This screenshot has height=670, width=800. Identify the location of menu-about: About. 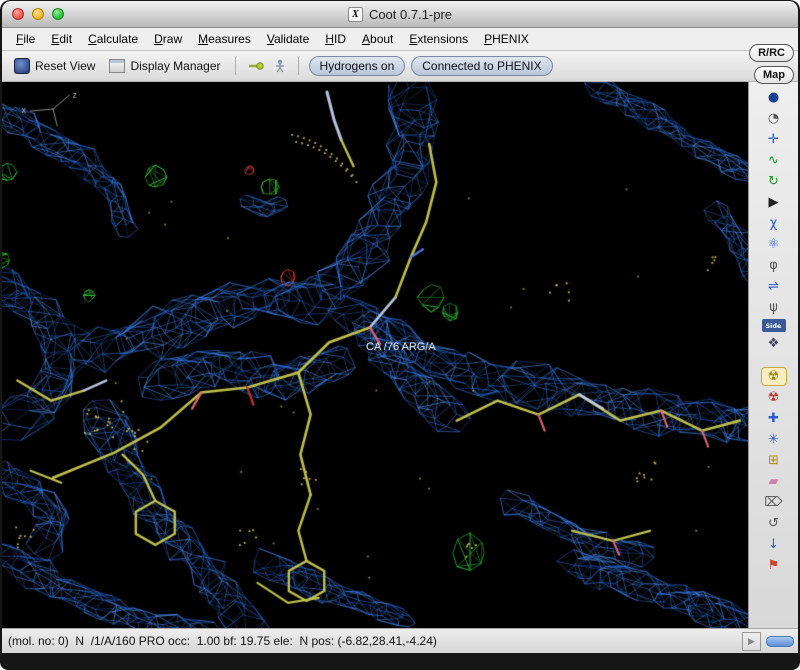
(377, 39).